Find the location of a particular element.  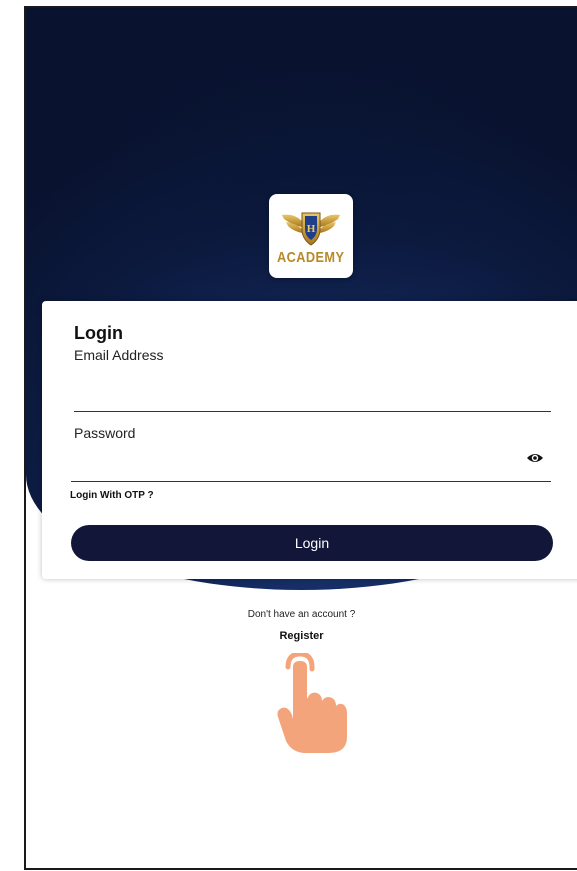

email-field is located at coordinates (312, 398).